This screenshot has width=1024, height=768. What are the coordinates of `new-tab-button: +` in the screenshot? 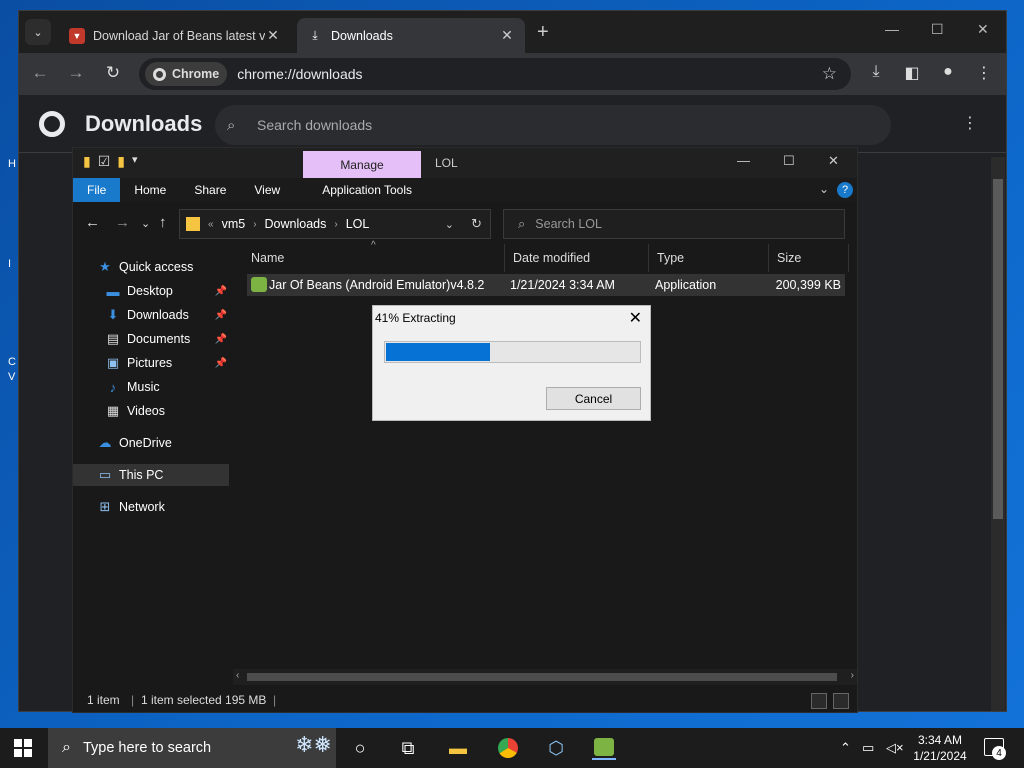 It's located at (543, 32).